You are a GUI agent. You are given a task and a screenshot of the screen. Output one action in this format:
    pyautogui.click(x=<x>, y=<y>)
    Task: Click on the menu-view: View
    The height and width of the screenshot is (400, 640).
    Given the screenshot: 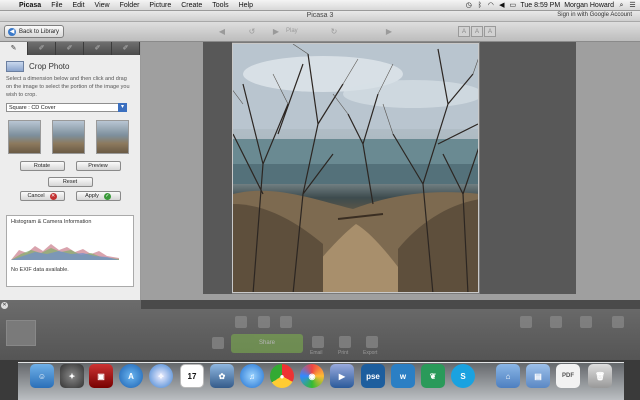 What is the action you would take?
    pyautogui.click(x=102, y=5)
    